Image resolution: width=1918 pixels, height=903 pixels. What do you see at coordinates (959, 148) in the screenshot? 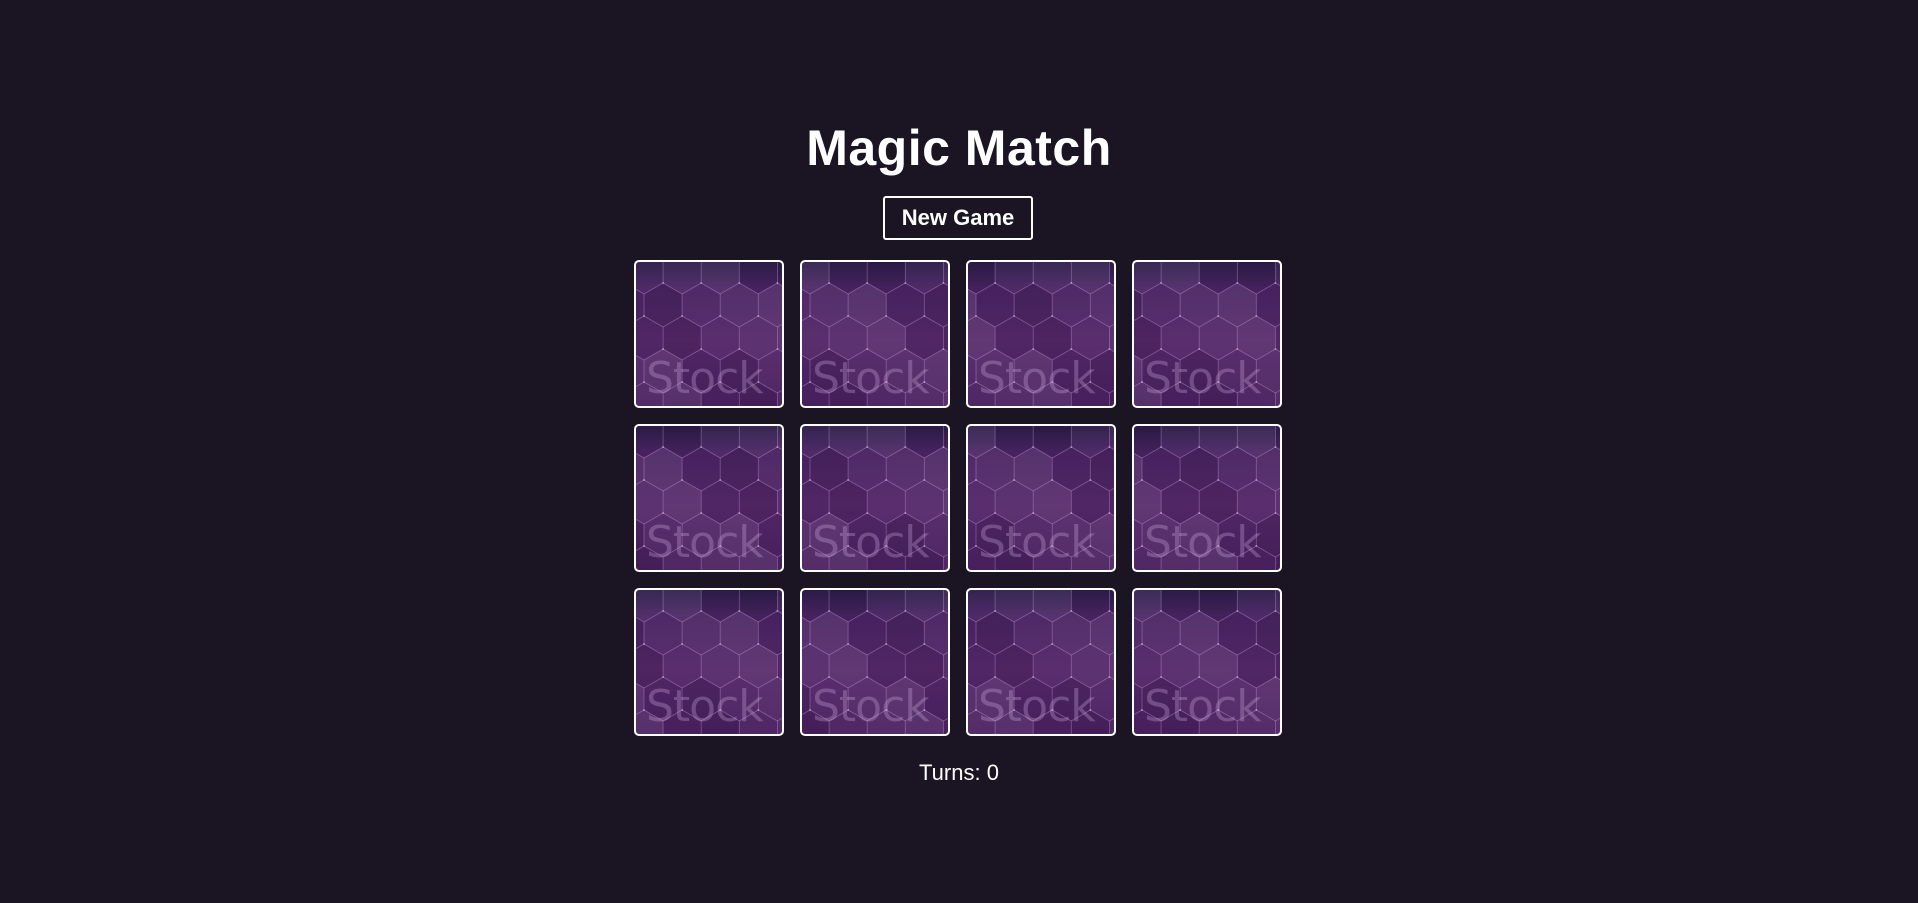
I see `game-title: Magic Match` at bounding box center [959, 148].